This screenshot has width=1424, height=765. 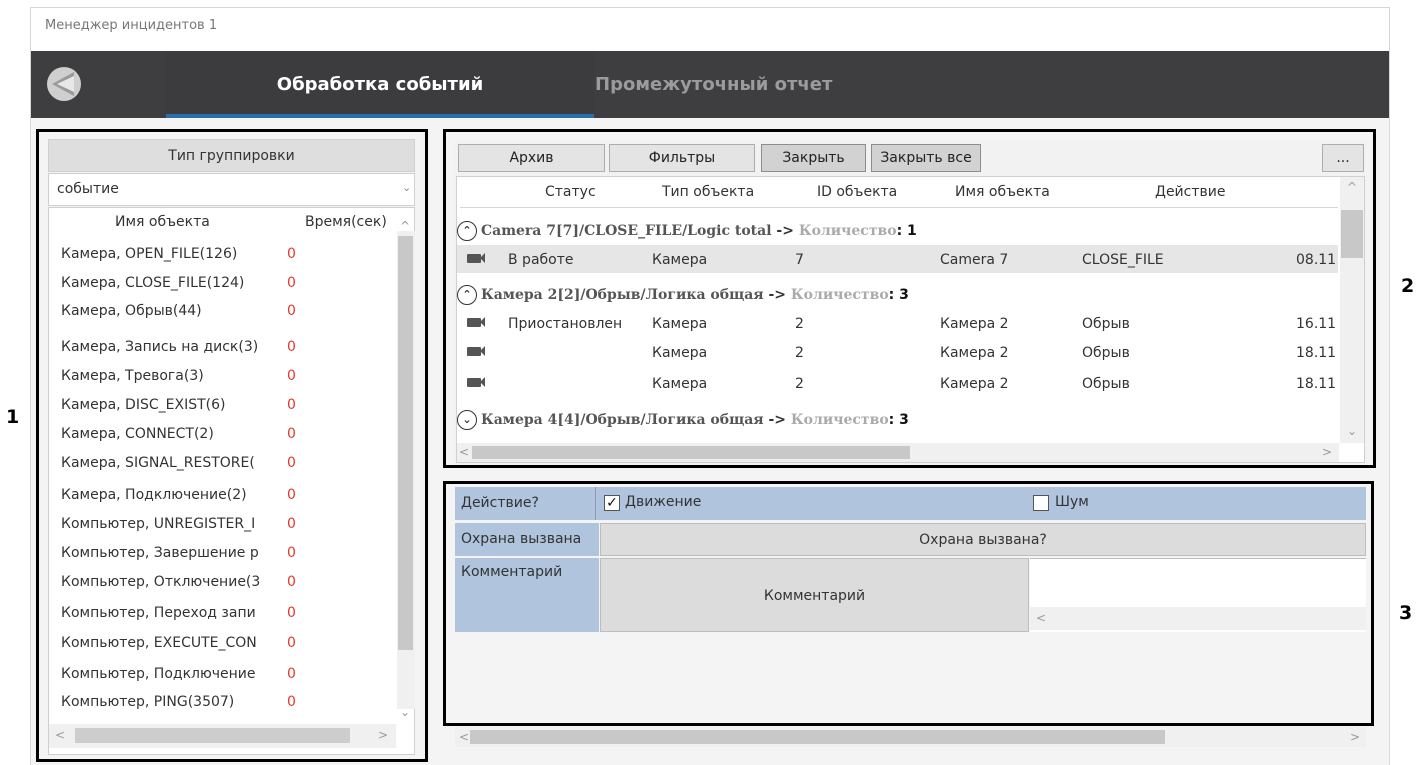 What do you see at coordinates (131, 25) in the screenshot?
I see `window-title: Менеджер инцидентов 1` at bounding box center [131, 25].